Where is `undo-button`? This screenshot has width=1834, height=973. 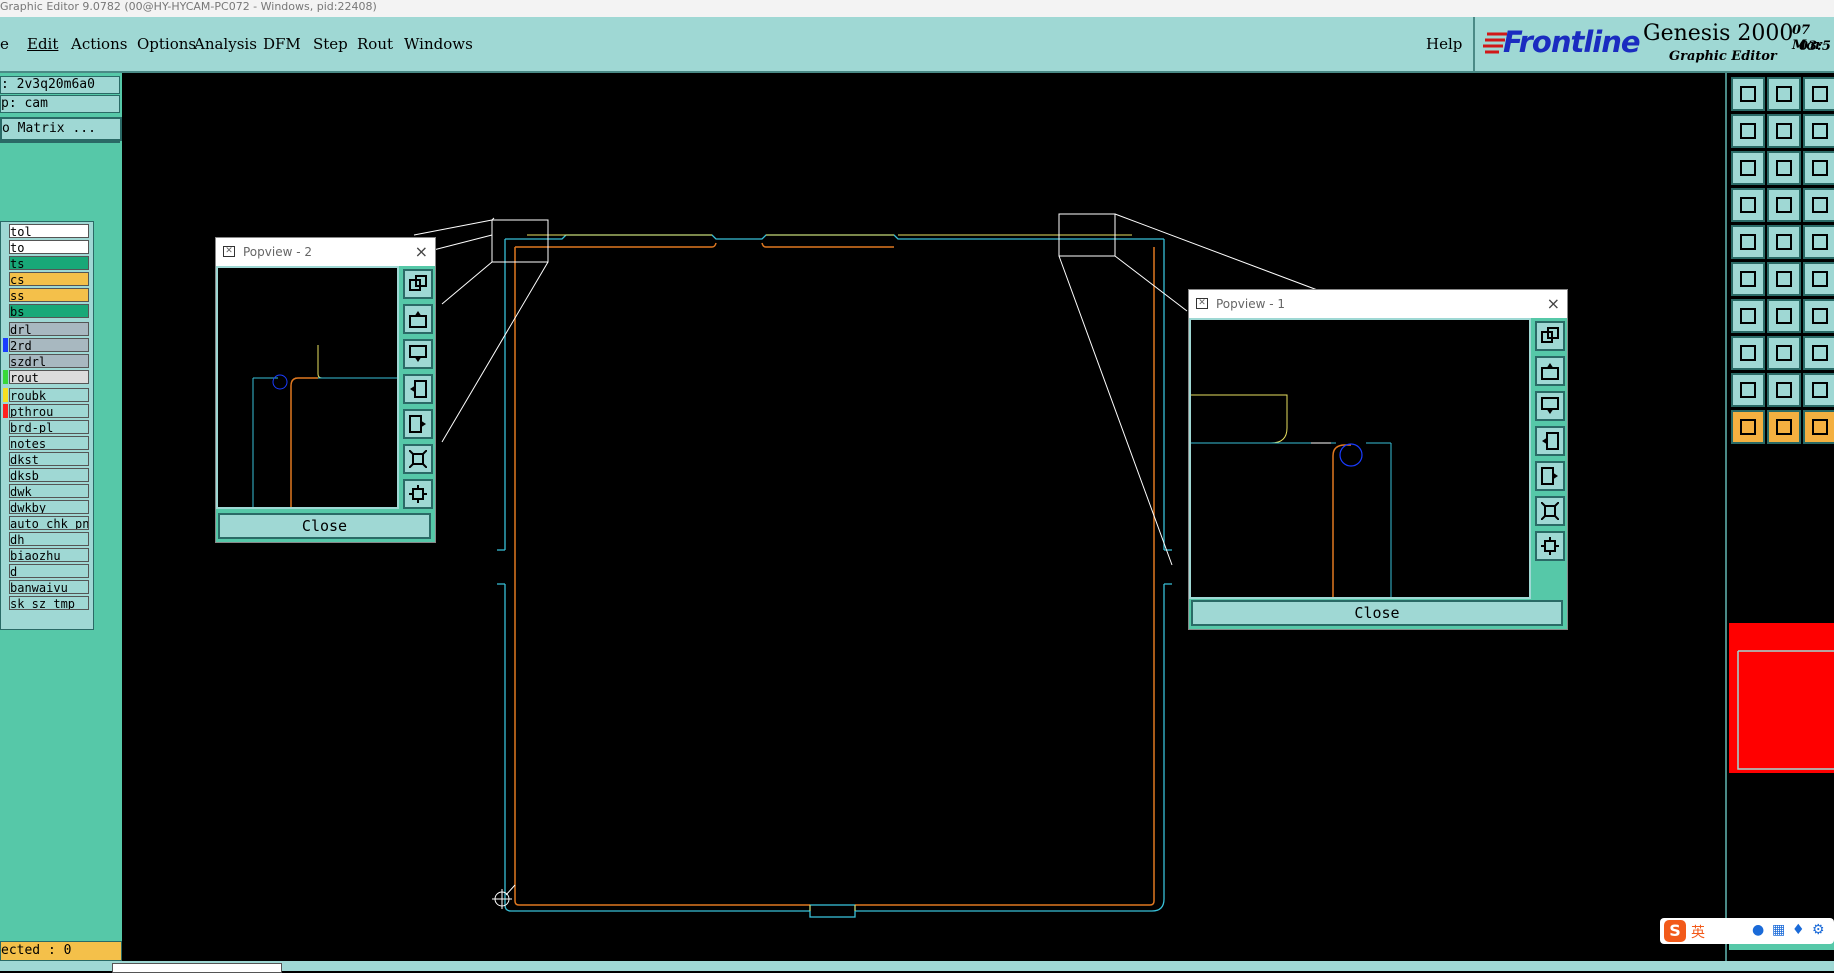 undo-button is located at coordinates (1818, 131).